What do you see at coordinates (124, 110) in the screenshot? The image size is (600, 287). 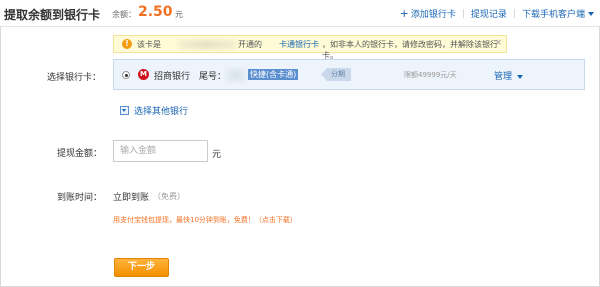 I see `expand-icon` at bounding box center [124, 110].